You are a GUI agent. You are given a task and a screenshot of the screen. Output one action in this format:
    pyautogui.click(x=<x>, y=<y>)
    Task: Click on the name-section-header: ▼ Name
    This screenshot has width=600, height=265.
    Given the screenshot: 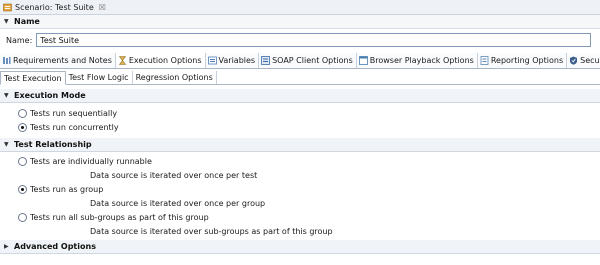 What is the action you would take?
    pyautogui.click(x=300, y=22)
    